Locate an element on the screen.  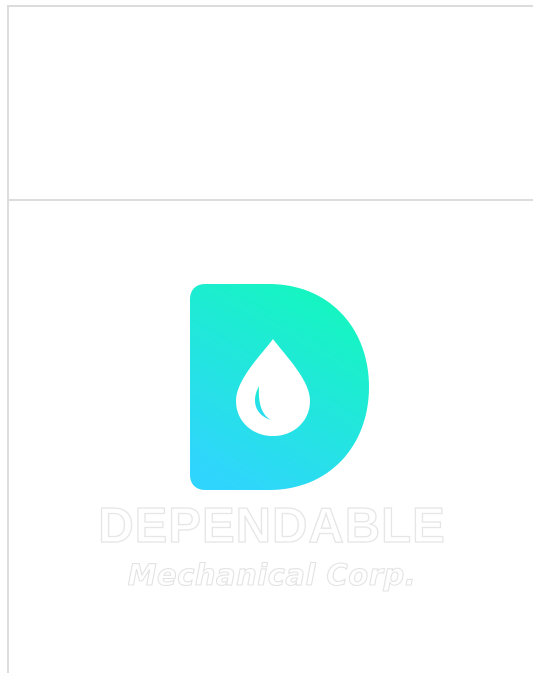
brand-name: DEPENDABLE is located at coordinates (272, 525).